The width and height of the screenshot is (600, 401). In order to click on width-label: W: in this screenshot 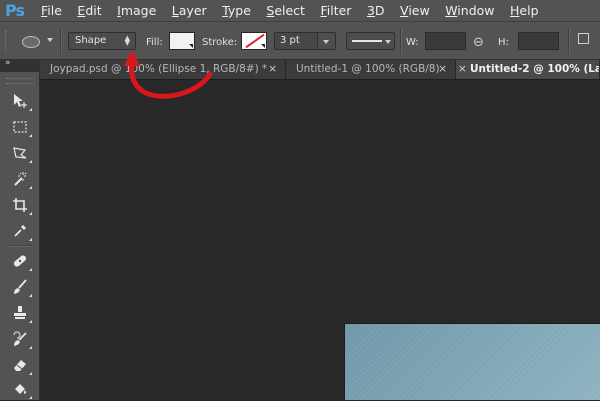, I will do `click(412, 42)`.